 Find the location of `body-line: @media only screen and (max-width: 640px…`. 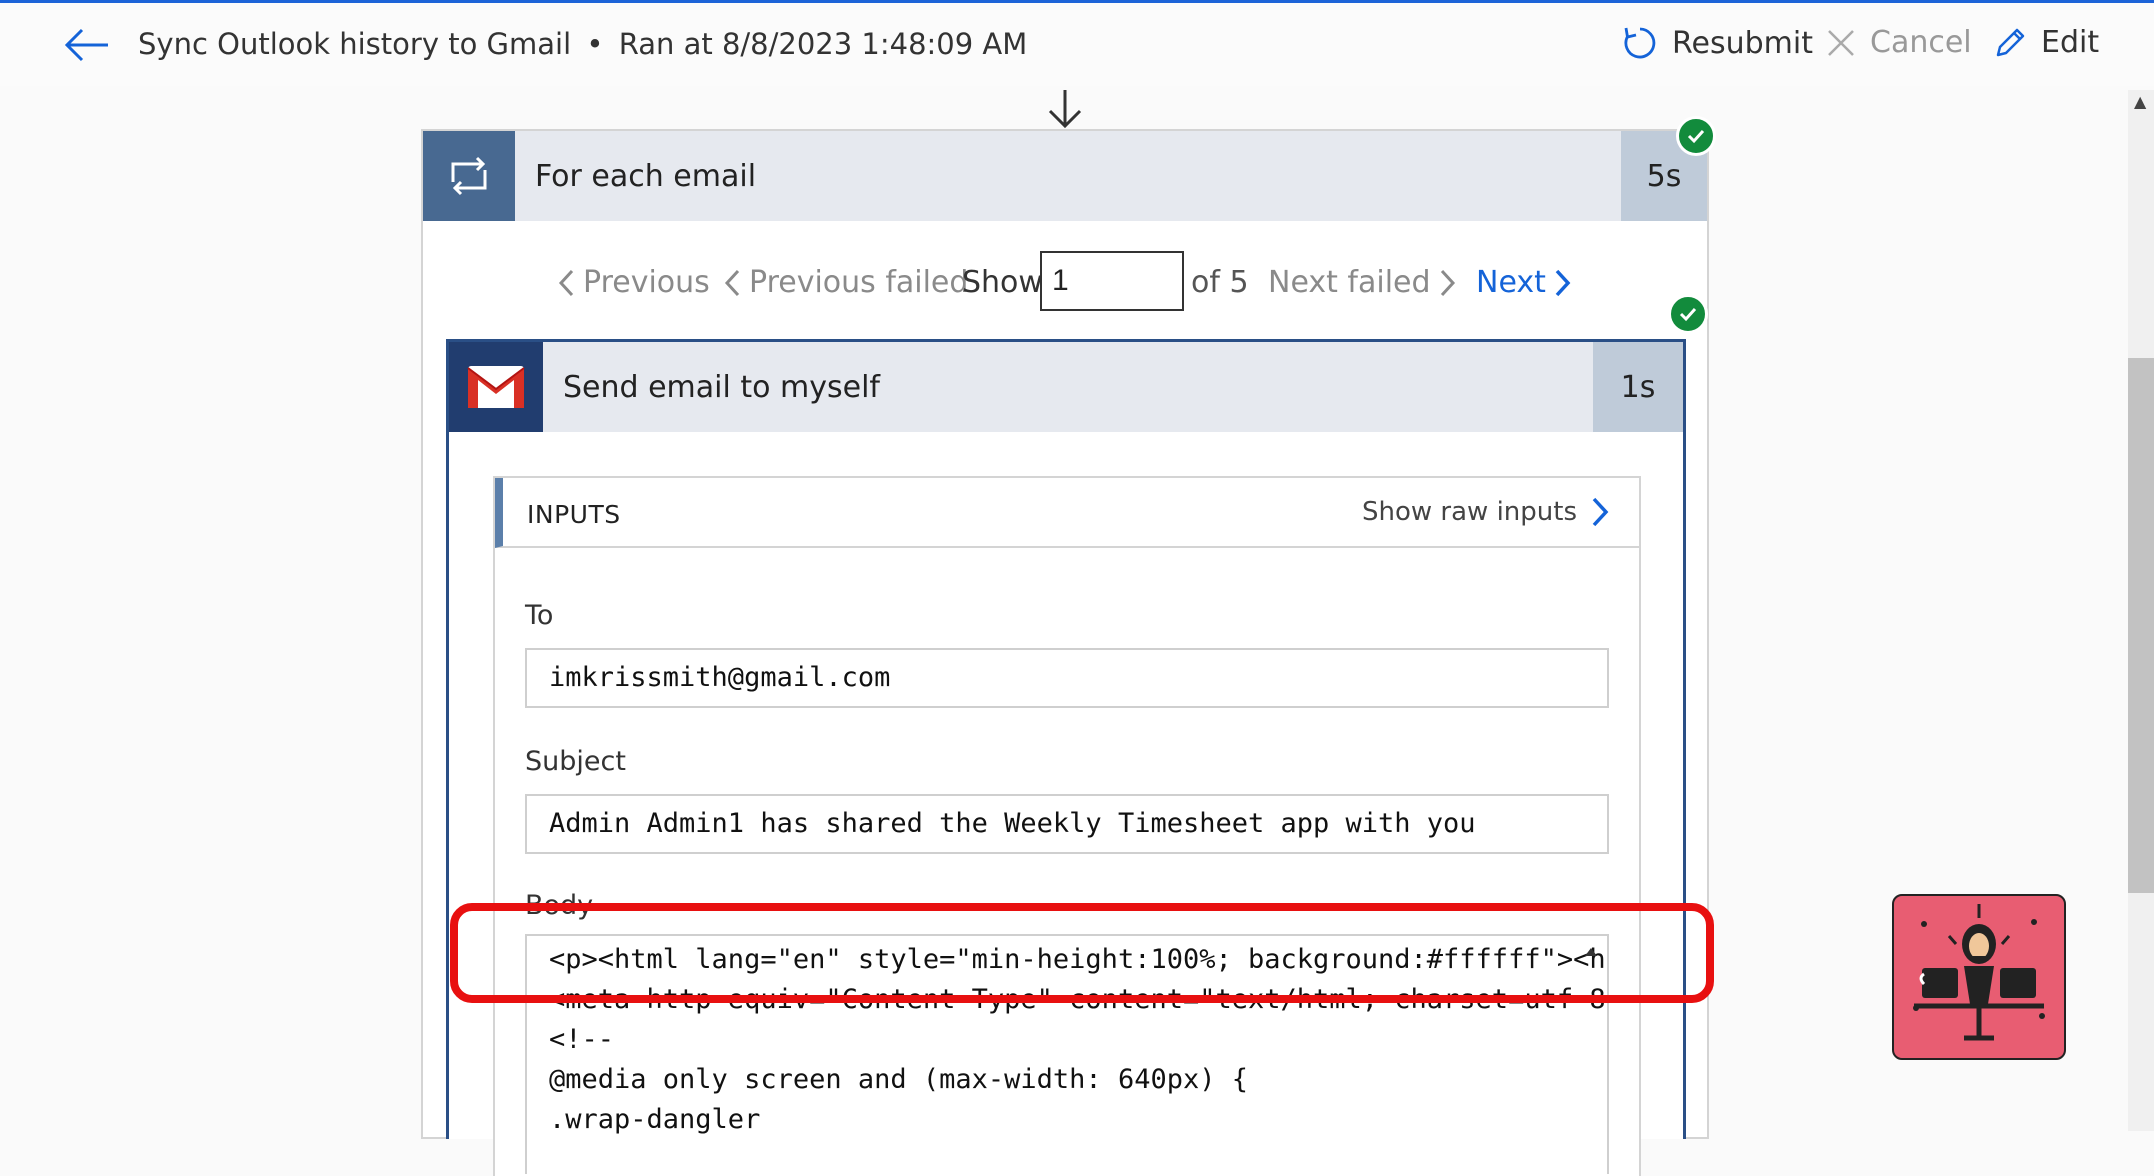

body-line: @media only screen and (max-width: 640px… is located at coordinates (898, 1079).